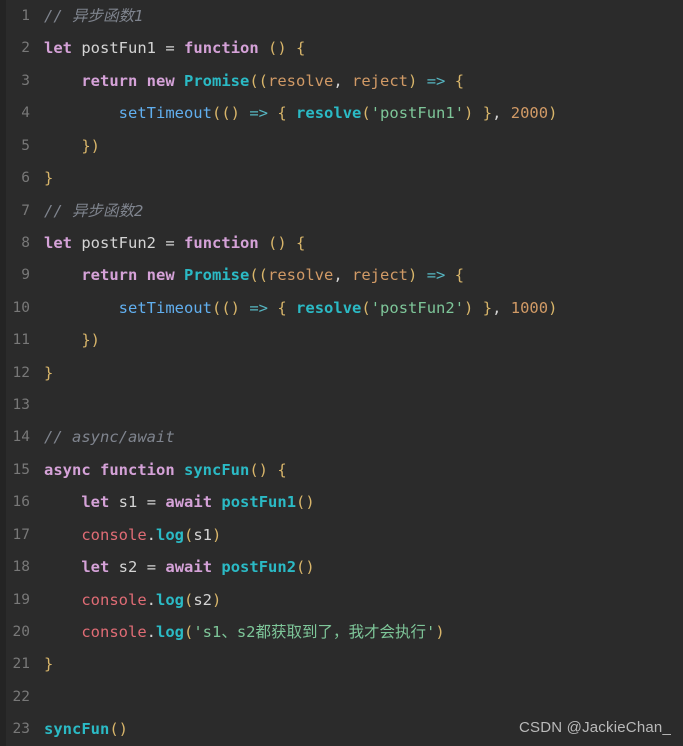 The image size is (683, 746). I want to click on code-line: 15 async function syncFun() {, so click(341, 470).